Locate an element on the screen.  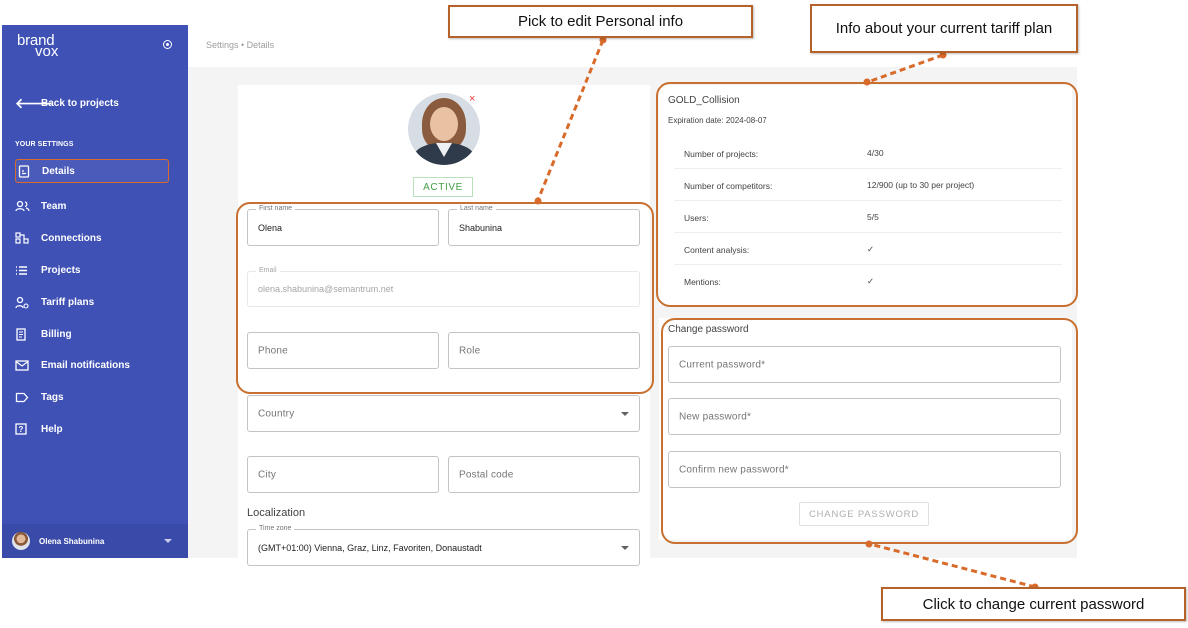
callout-change-password: Click to change current password is located at coordinates (1033, 604).